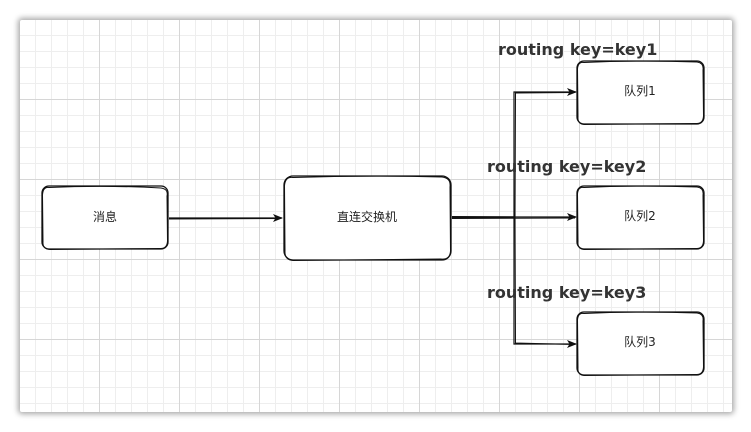  I want to click on exchange-node: 直连交换机, so click(367, 218).